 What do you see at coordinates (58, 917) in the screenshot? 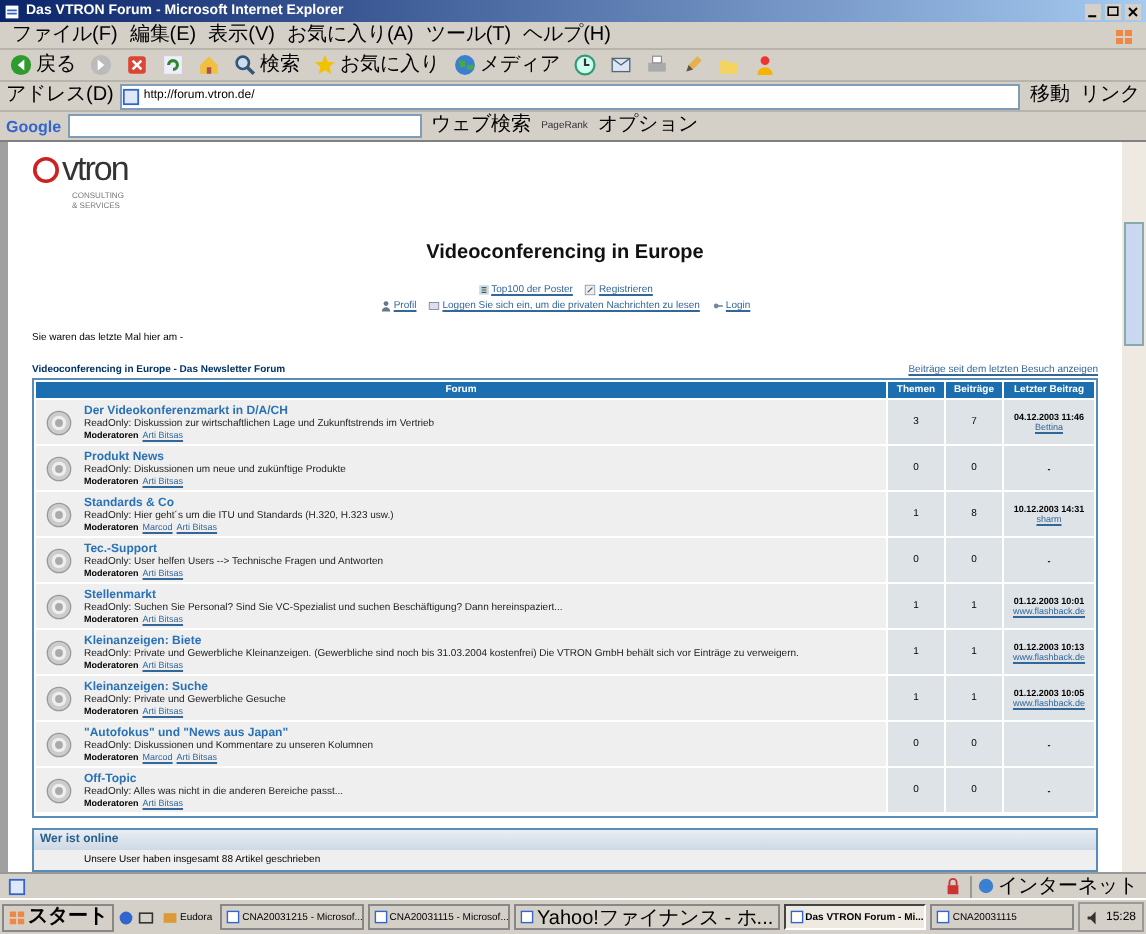
I see `start-button: スタート` at bounding box center [58, 917].